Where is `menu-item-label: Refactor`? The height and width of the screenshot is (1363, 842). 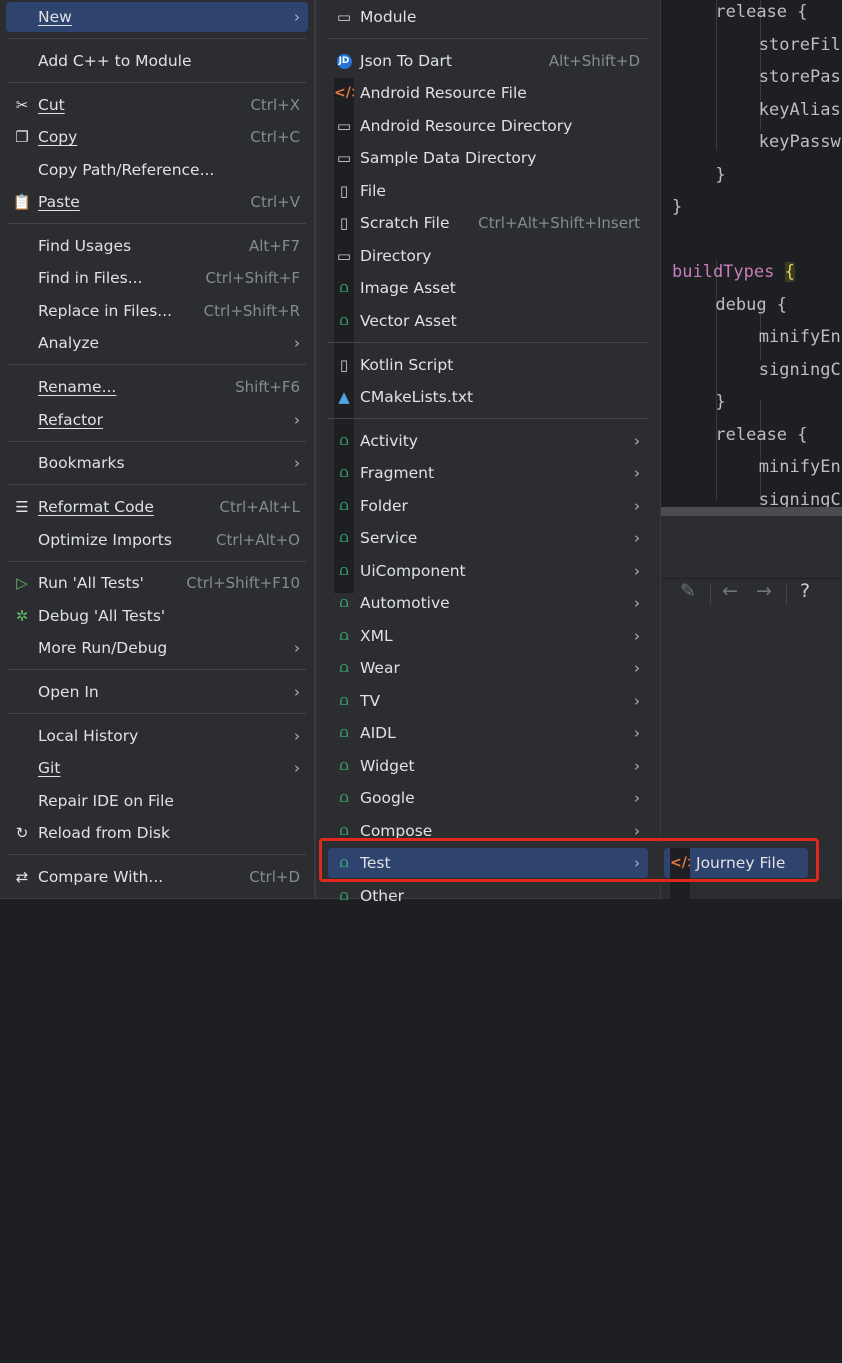
menu-item-label: Refactor is located at coordinates (70, 420).